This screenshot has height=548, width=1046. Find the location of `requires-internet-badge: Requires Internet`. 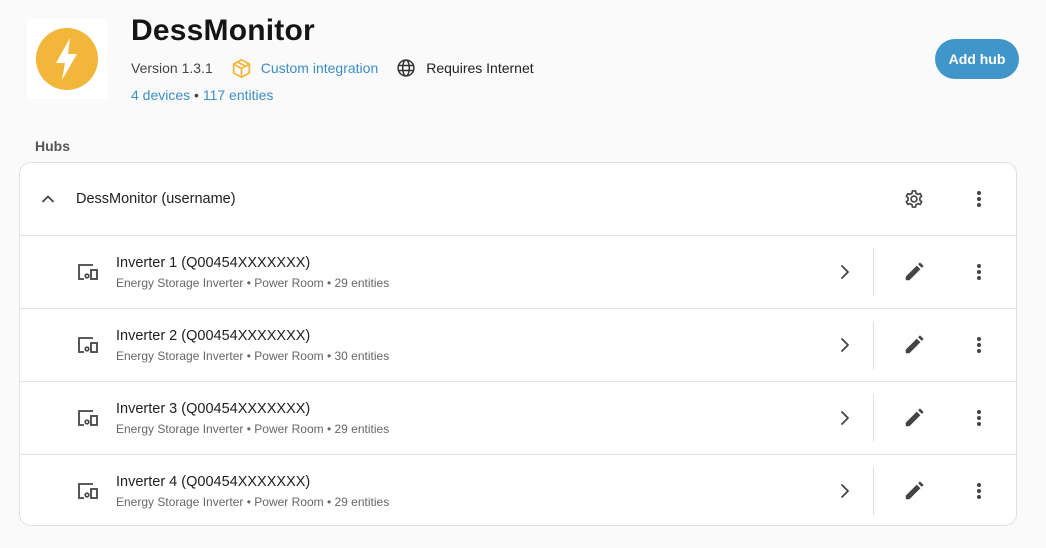

requires-internet-badge: Requires Internet is located at coordinates (465, 68).